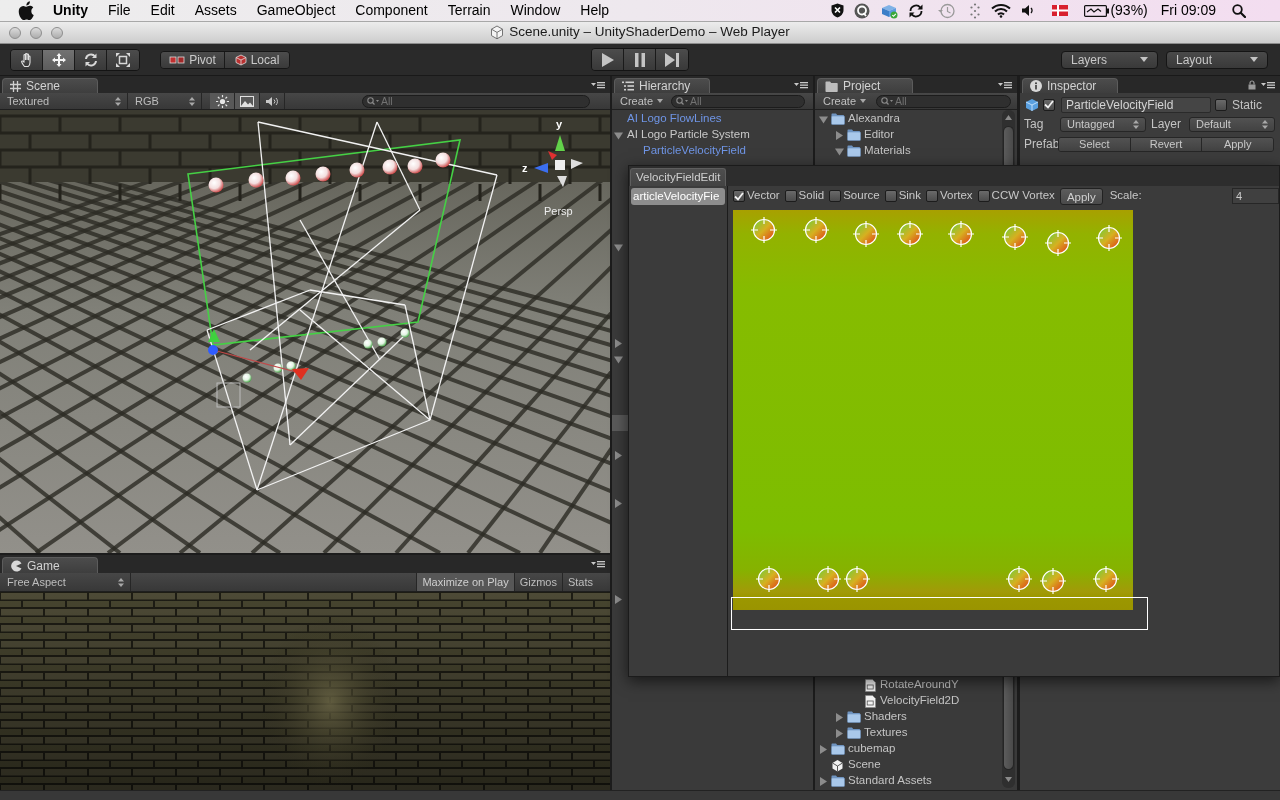  I want to click on pivot-button: Pivot, so click(193, 59).